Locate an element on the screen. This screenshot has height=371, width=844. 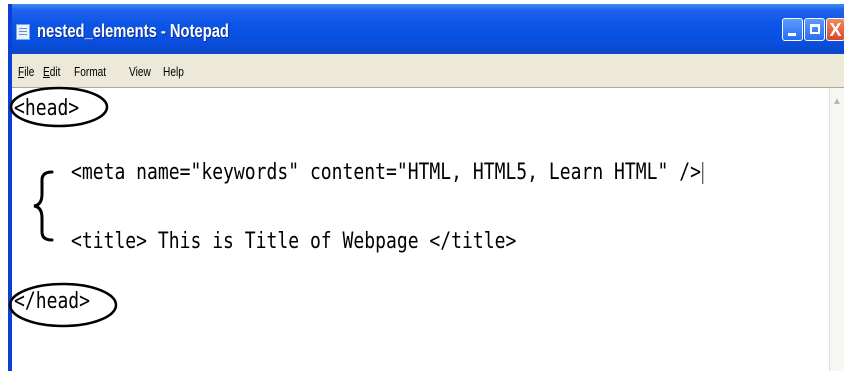
annotation-overlay is located at coordinates (63, 207).